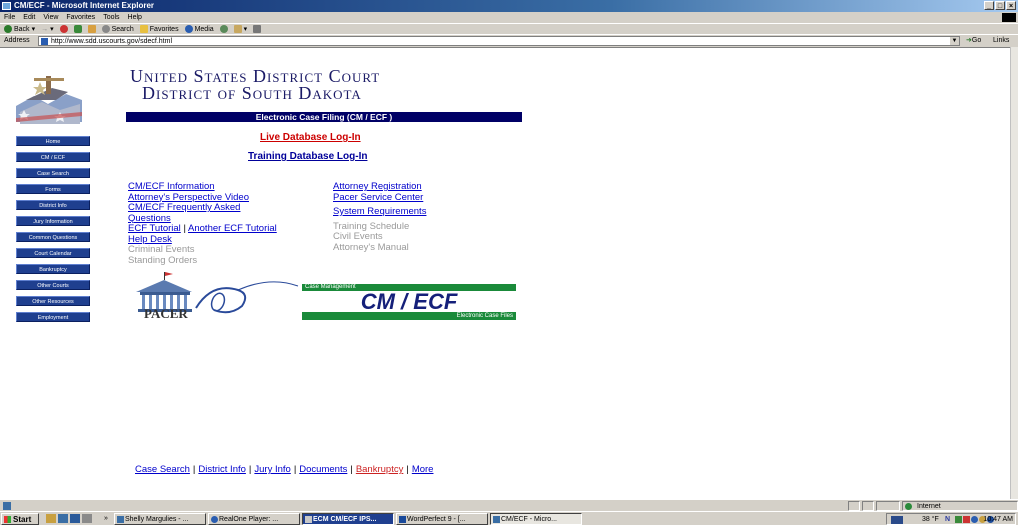 The image size is (1018, 525). I want to click on media-button: Media, so click(199, 29).